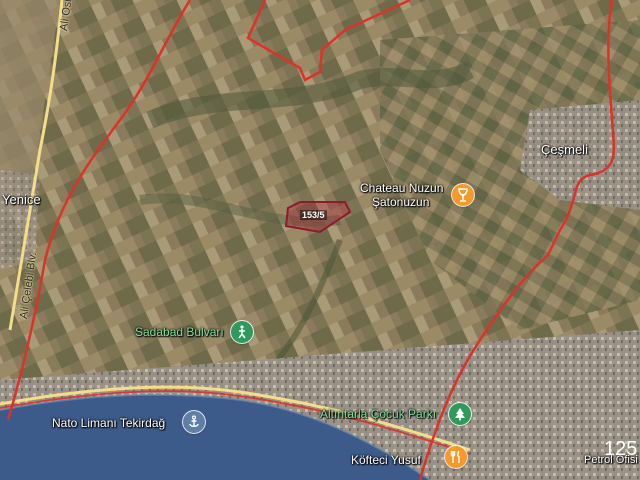 This screenshot has width=640, height=480. Describe the element at coordinates (401, 188) in the screenshot. I see `poi-label-chateau-nuzun: Chateau Nuzun` at that location.